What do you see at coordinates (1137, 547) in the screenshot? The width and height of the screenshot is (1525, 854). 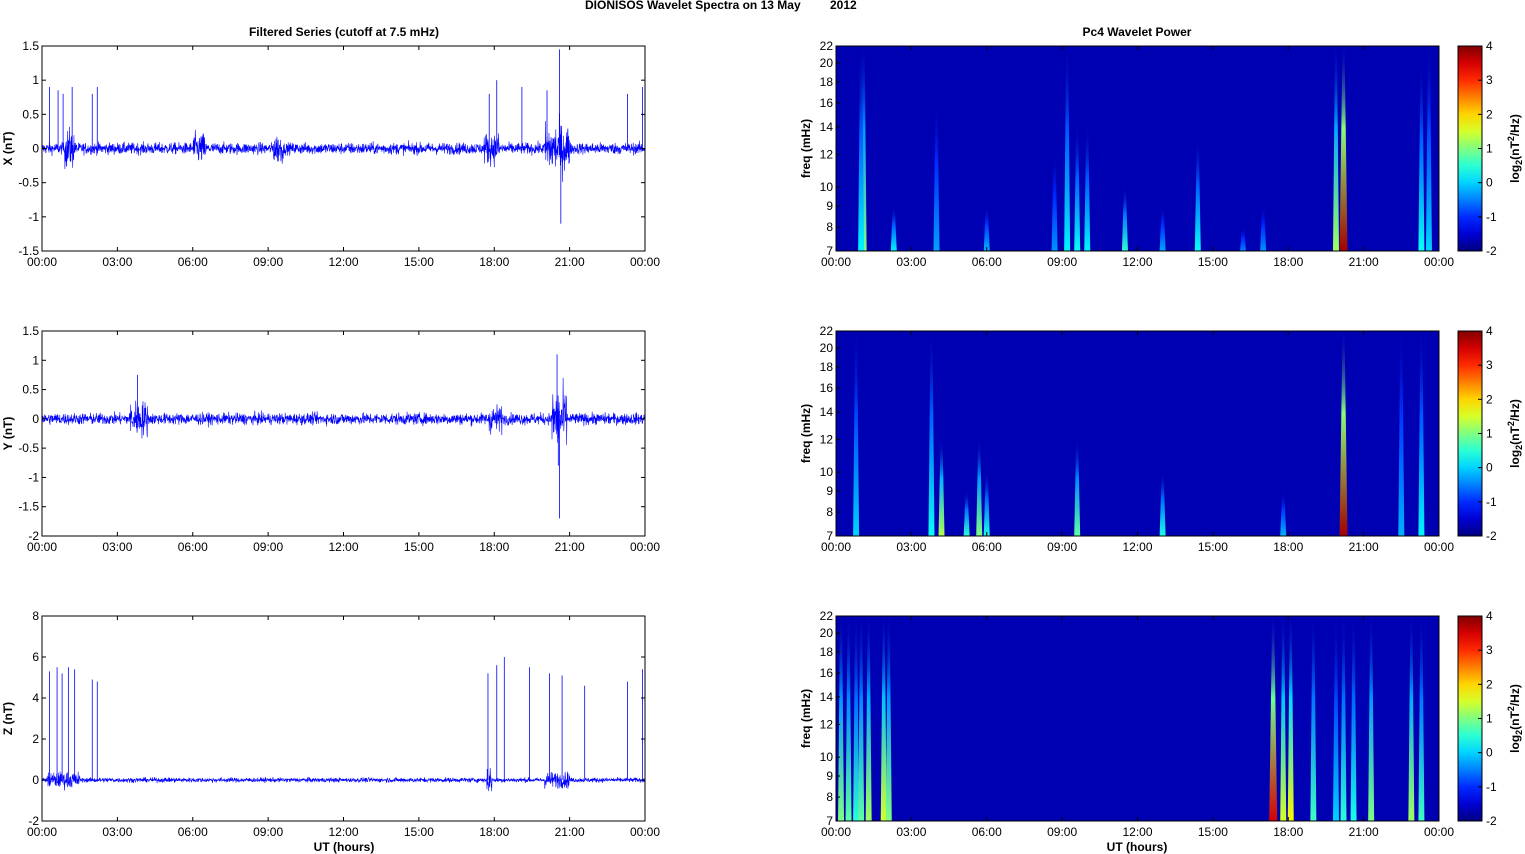 I see `x-tick-label: 12:00` at bounding box center [1137, 547].